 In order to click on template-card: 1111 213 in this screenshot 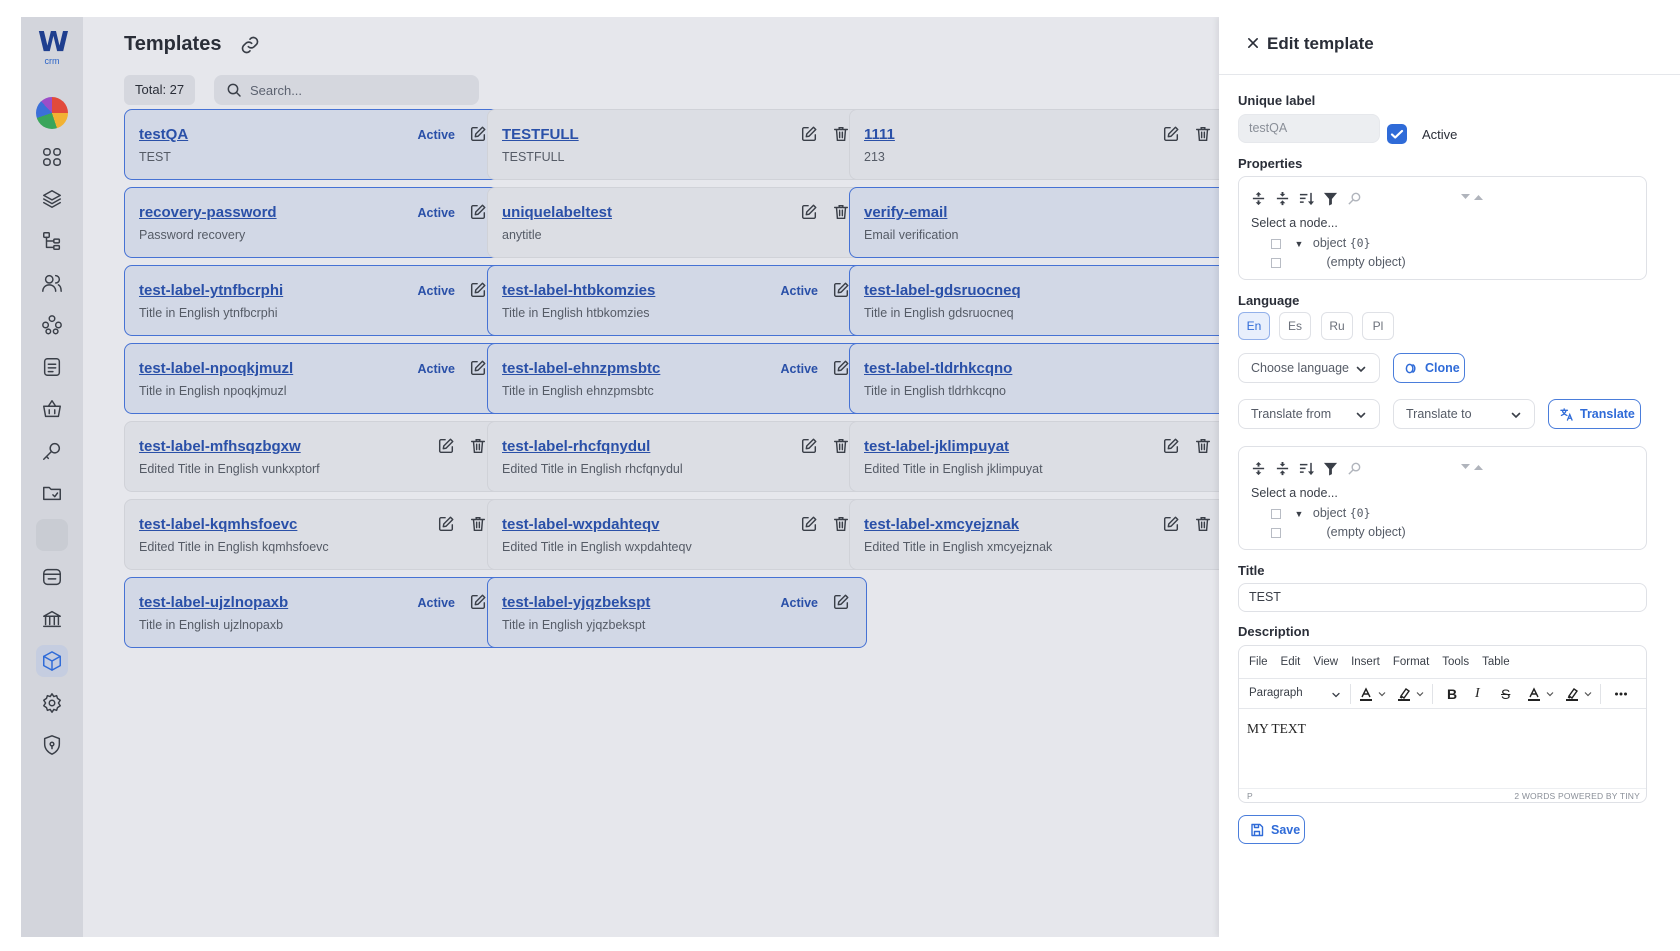, I will do `click(1039, 144)`.